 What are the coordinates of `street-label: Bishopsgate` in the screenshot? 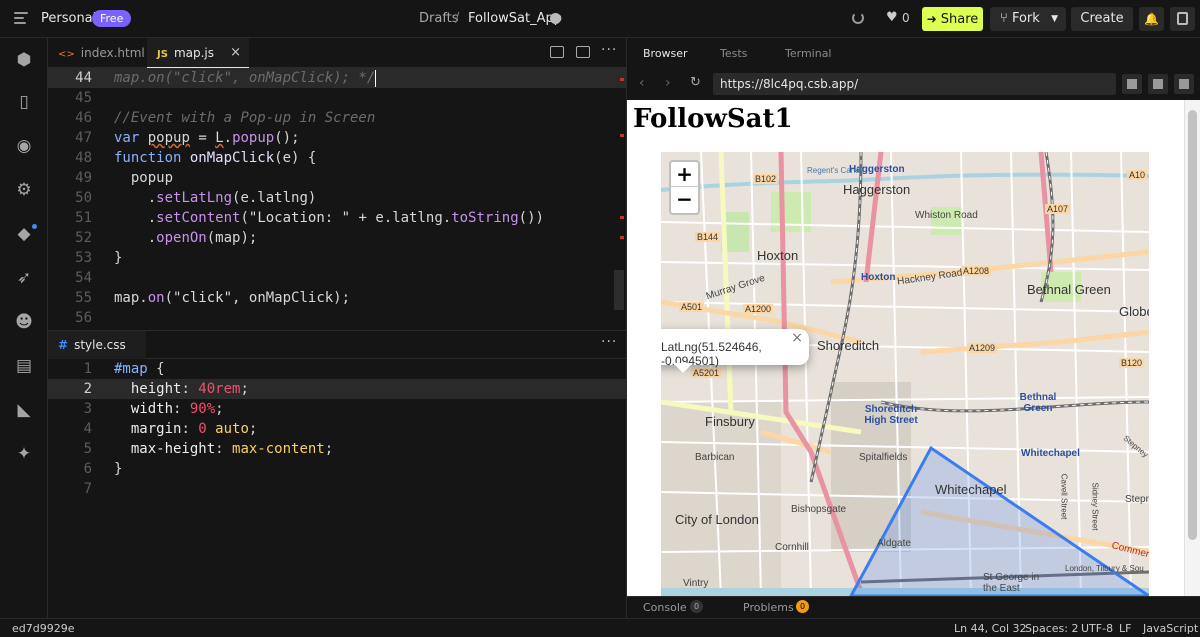 It's located at (819, 509).